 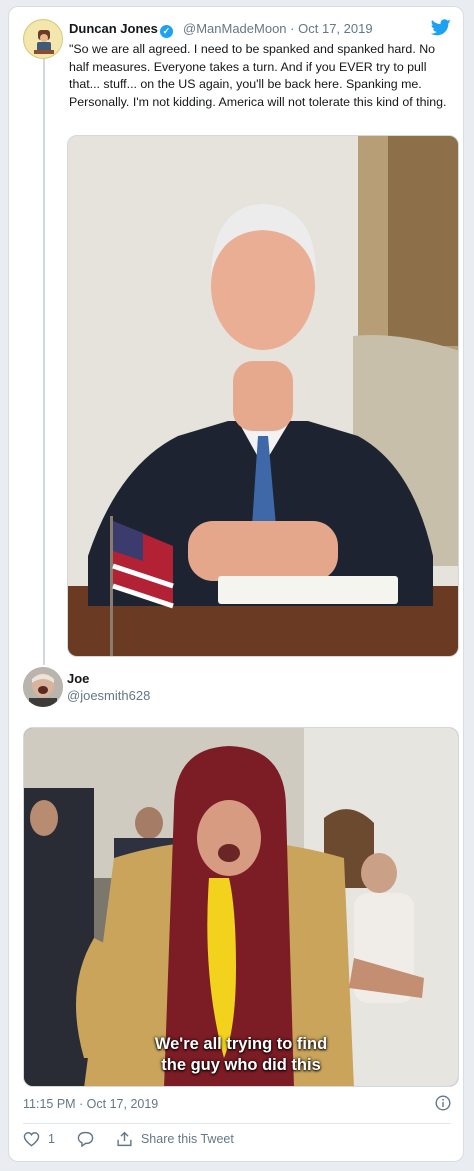 I want to click on reply-bubble-icon, so click(x=85, y=1139).